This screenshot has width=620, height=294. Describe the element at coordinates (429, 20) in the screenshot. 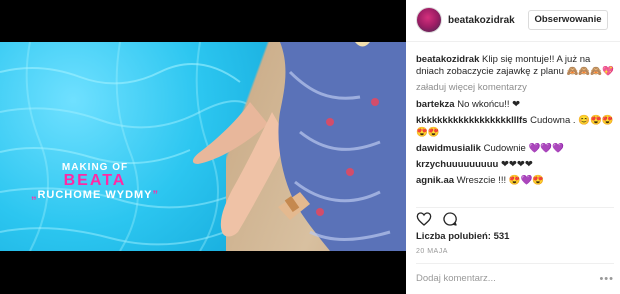

I see `avatar` at that location.